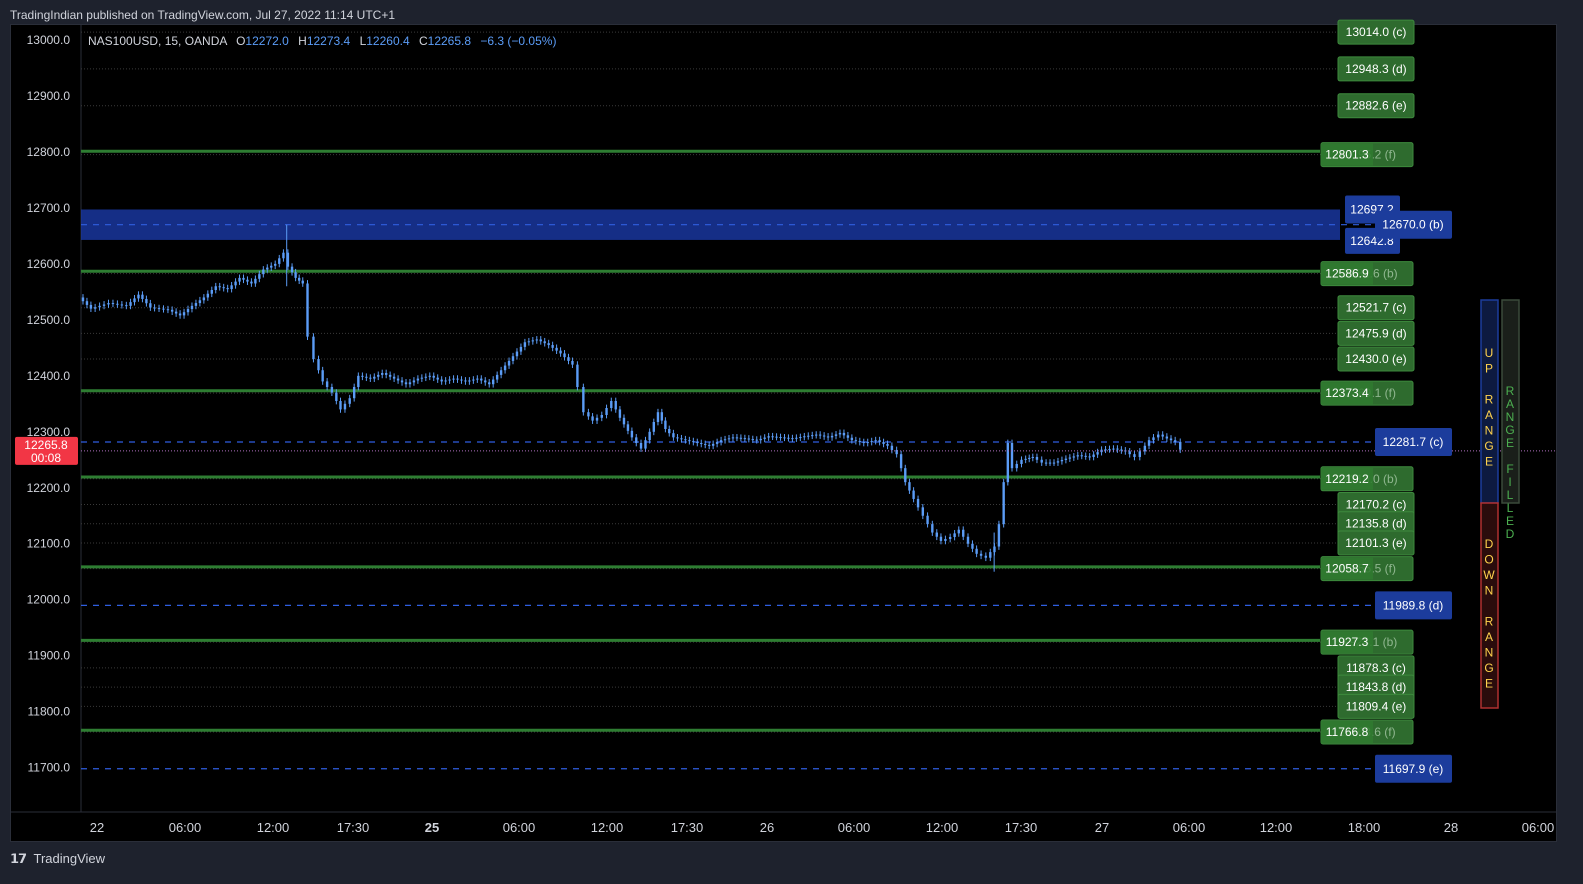  I want to click on range-filled-letter: E, so click(1510, 521).